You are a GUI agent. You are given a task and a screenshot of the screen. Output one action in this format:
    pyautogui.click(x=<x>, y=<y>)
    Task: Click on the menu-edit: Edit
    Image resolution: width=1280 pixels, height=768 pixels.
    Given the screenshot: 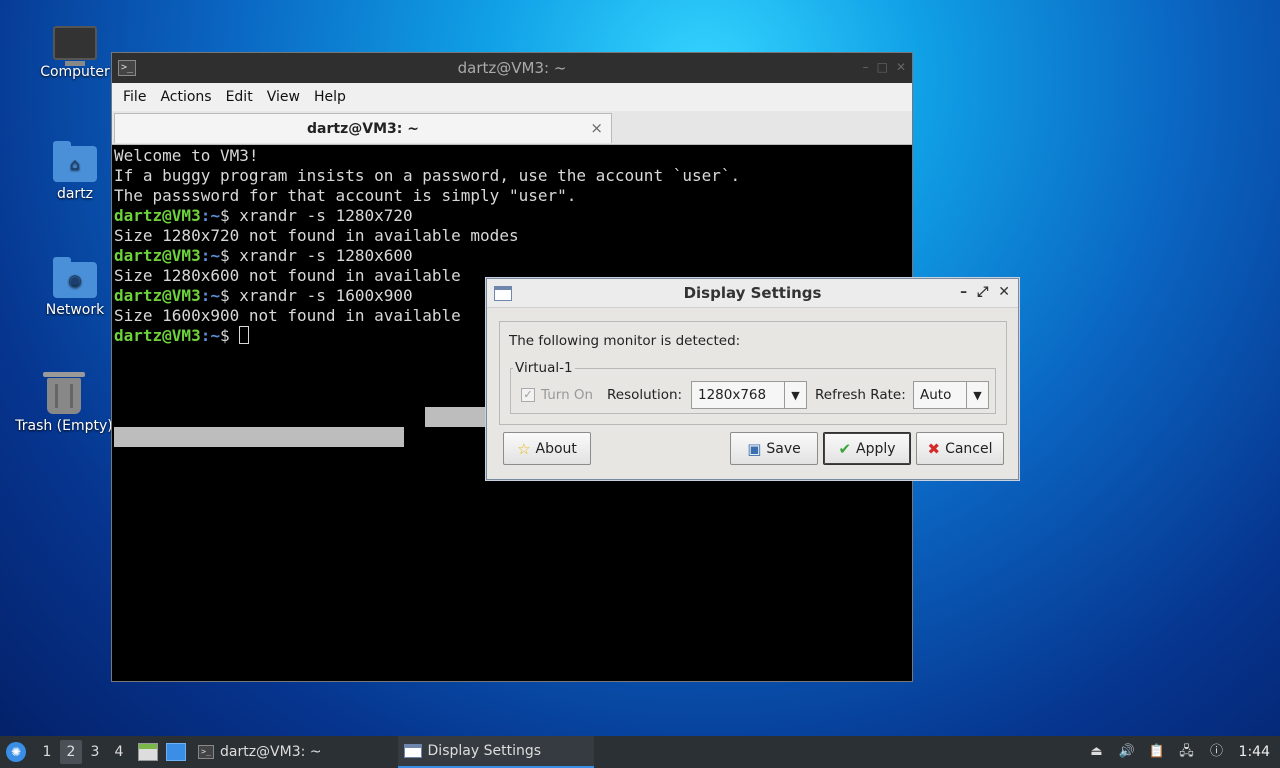 What is the action you would take?
    pyautogui.click(x=239, y=97)
    